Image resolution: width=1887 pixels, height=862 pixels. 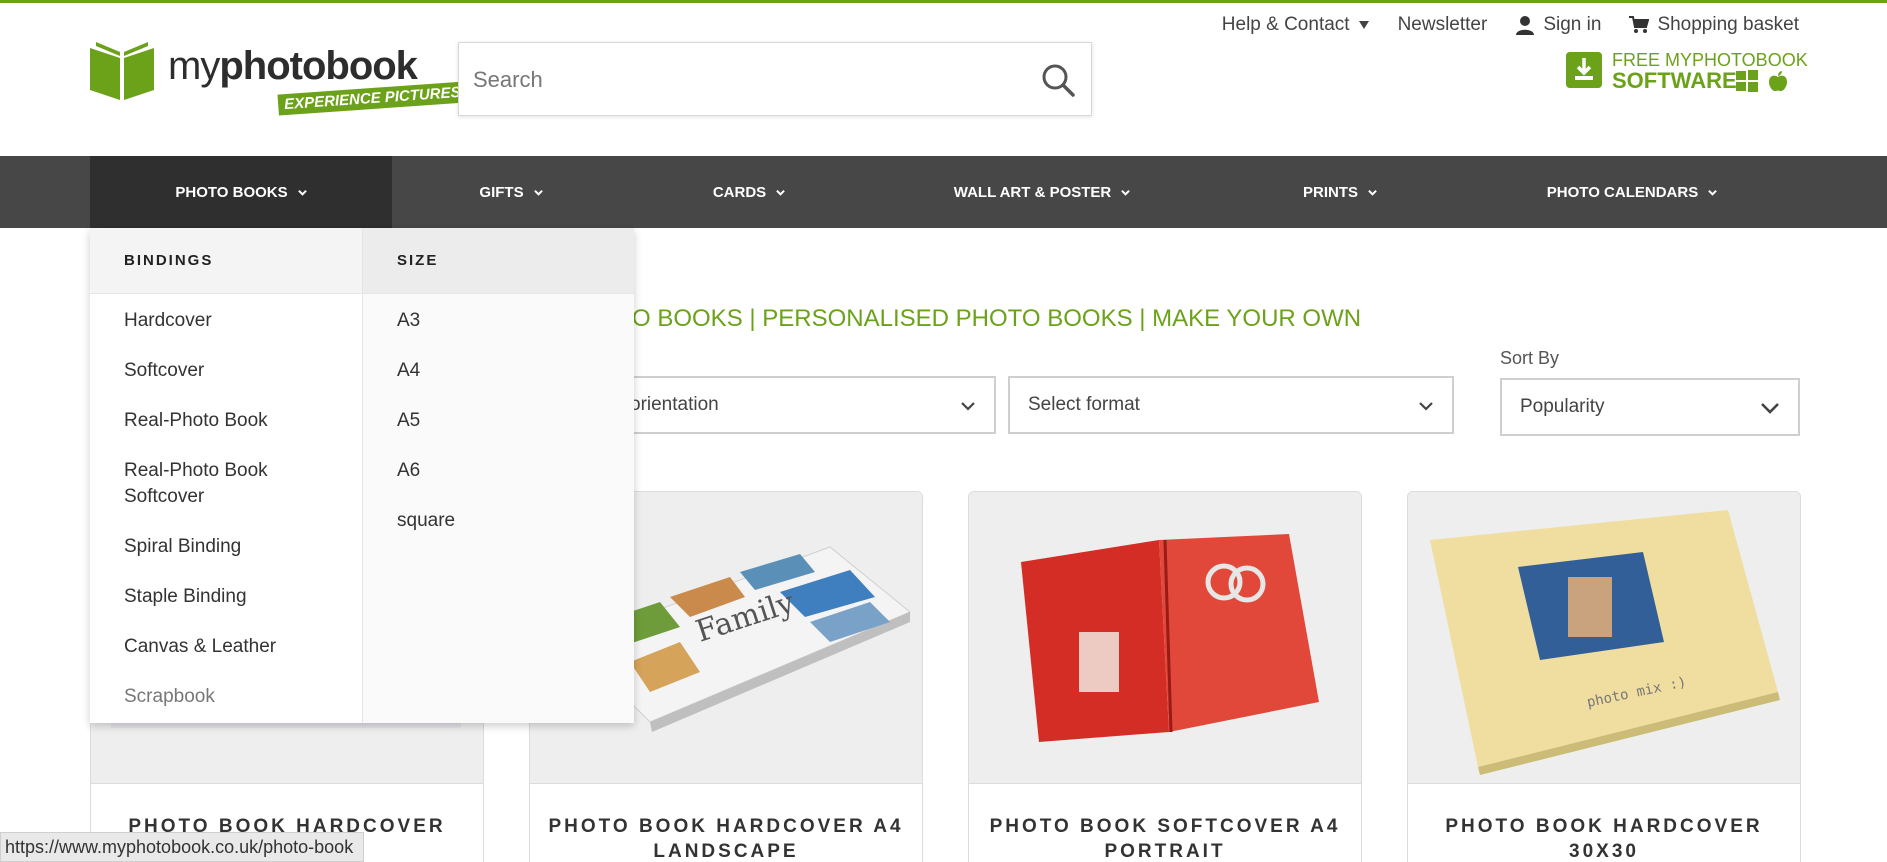 What do you see at coordinates (1330, 192) in the screenshot?
I see `nav-label: PRINTS` at bounding box center [1330, 192].